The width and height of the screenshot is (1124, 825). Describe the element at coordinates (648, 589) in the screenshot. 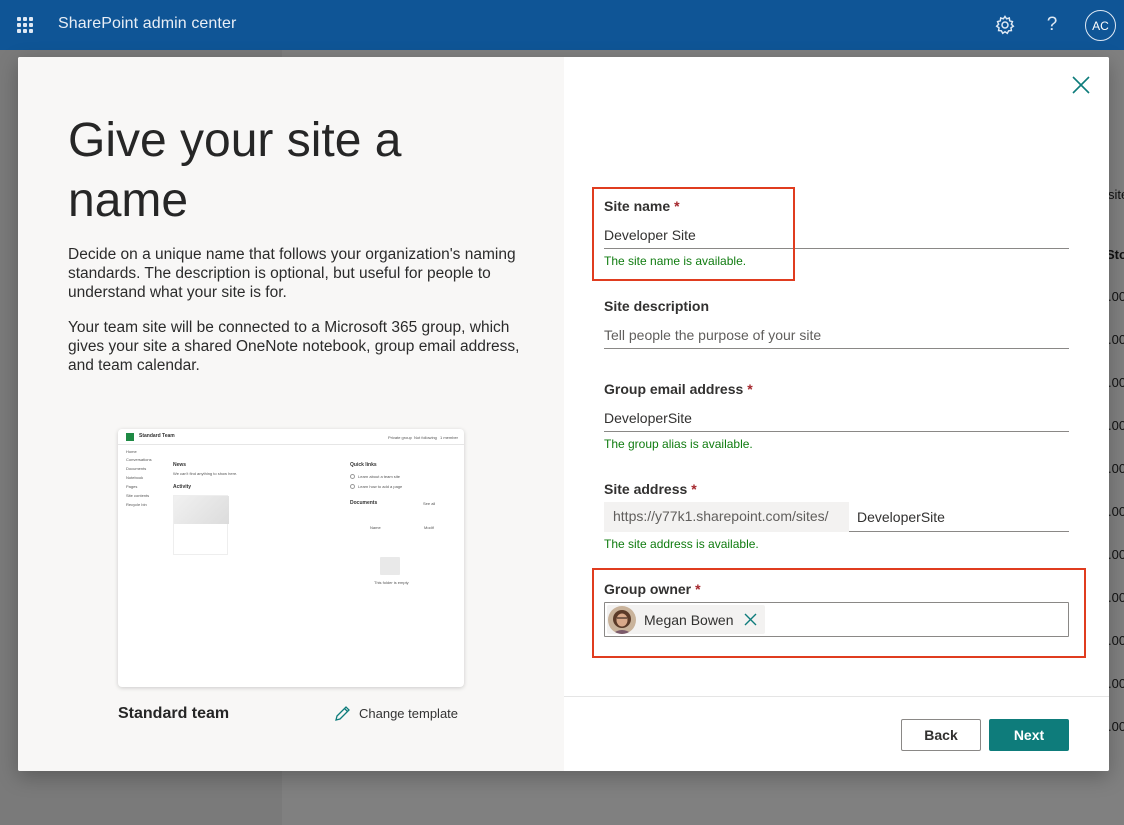

I see `group-owner-label-text: Group owner` at that location.